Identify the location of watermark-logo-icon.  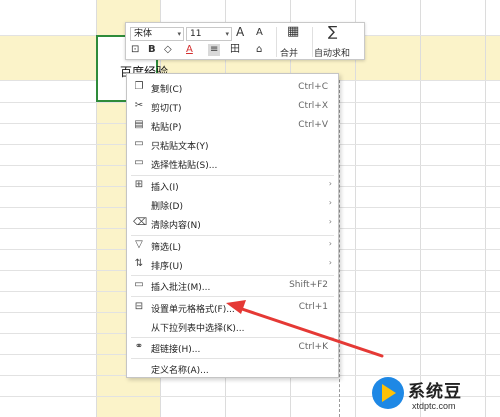
(388, 393).